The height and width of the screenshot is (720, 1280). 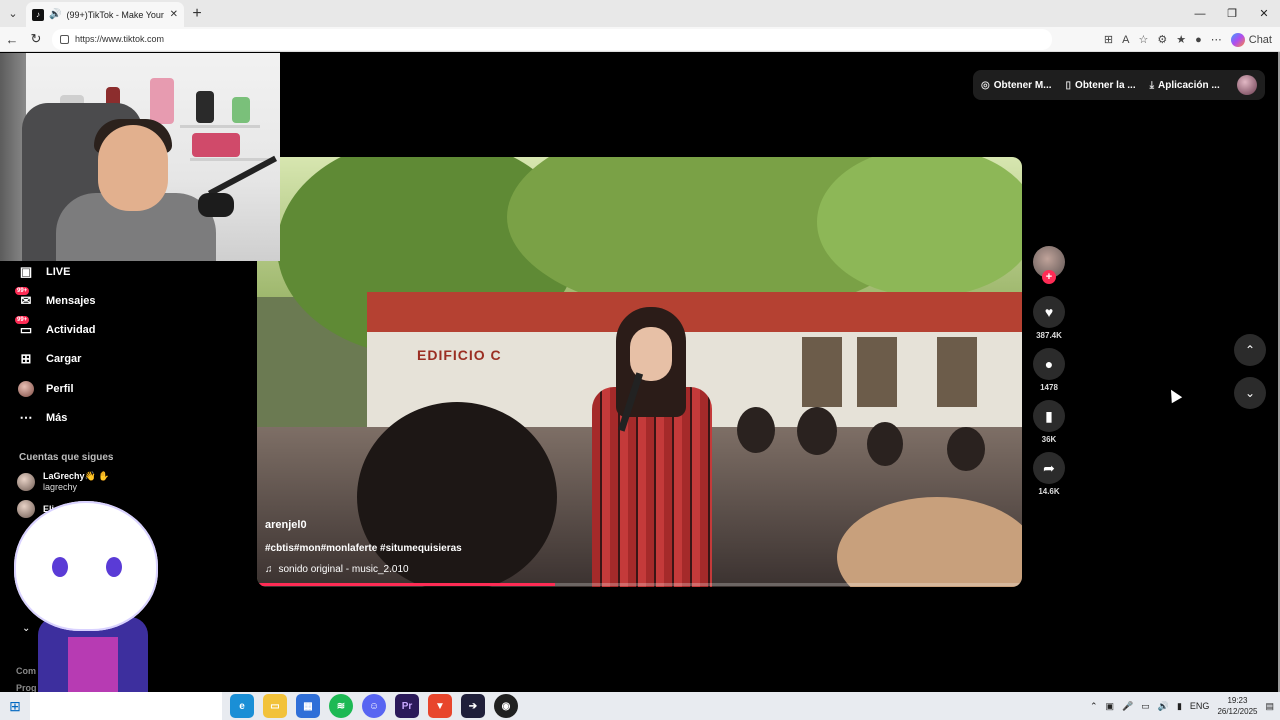 What do you see at coordinates (1127, 706) in the screenshot?
I see `microphone-icon: 🎤` at bounding box center [1127, 706].